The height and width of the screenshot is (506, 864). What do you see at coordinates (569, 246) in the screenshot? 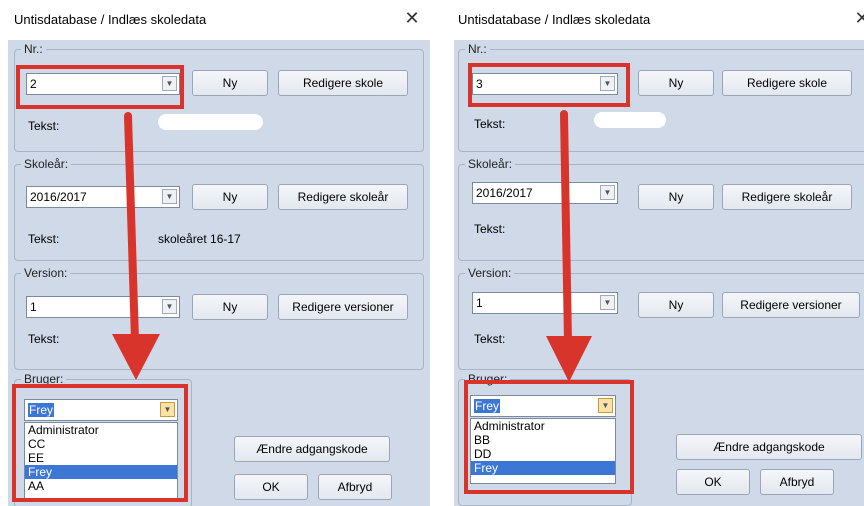
I see `right-red-arrow-icon` at bounding box center [569, 246].